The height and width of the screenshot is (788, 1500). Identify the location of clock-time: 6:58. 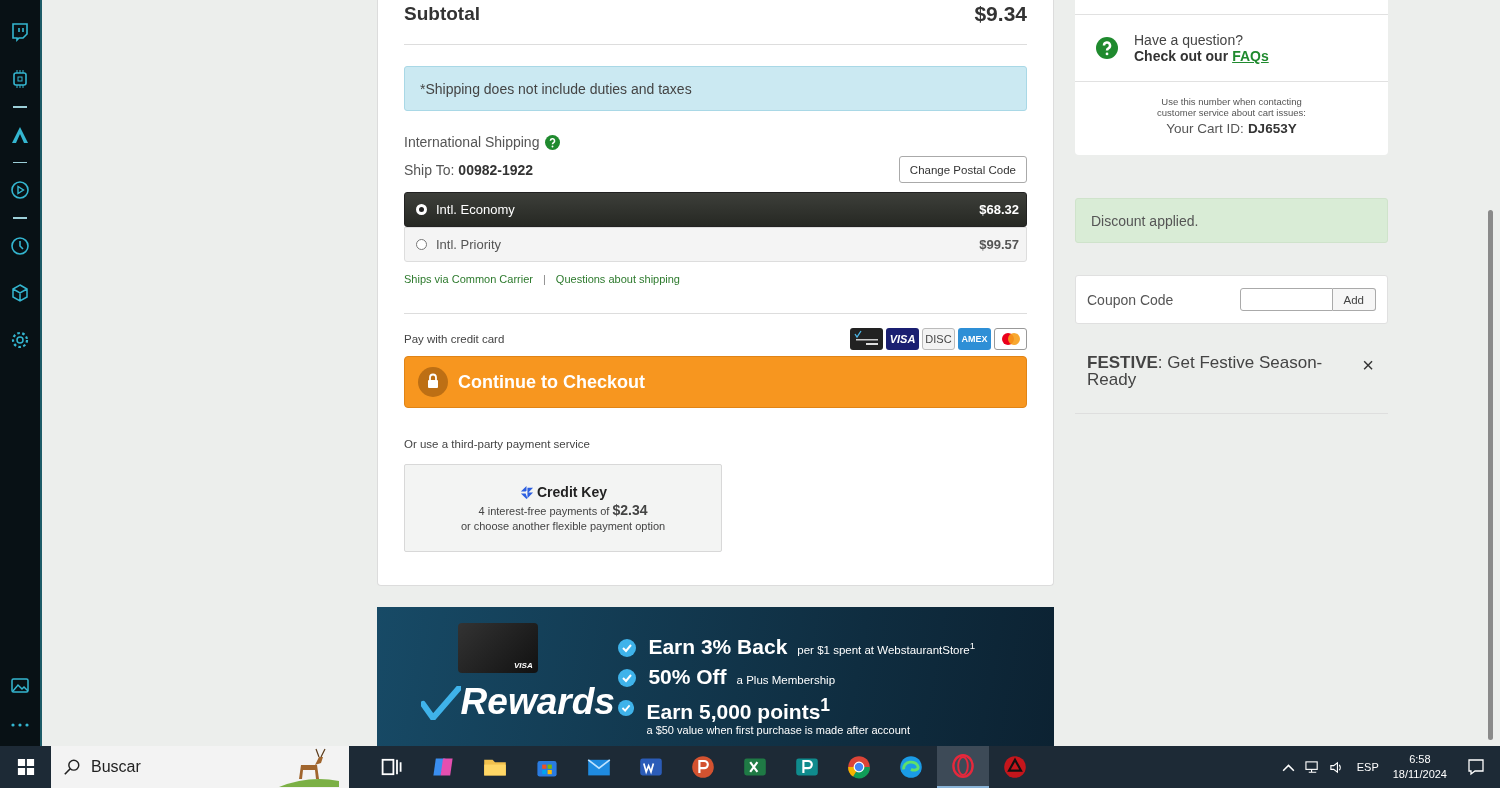
(1420, 759).